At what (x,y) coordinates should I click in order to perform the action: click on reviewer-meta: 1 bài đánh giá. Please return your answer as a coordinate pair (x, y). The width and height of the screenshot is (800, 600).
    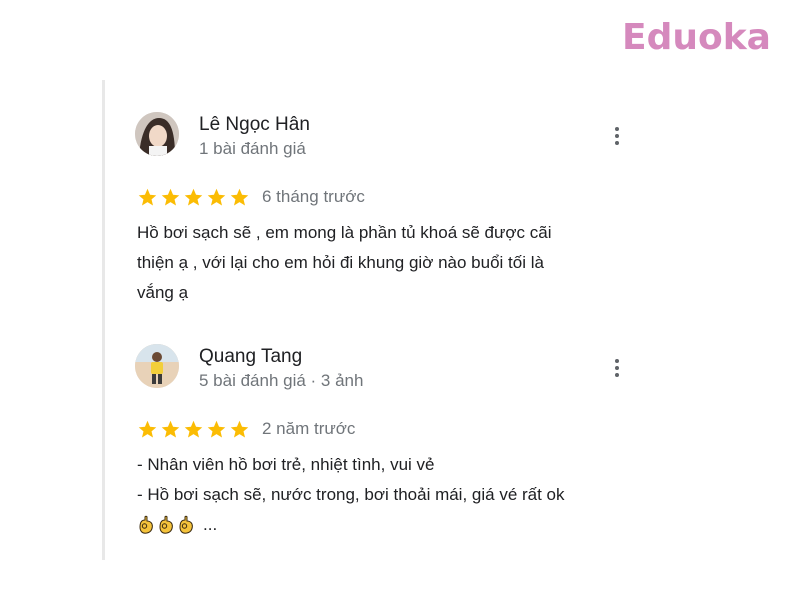
    Looking at the image, I should click on (252, 148).